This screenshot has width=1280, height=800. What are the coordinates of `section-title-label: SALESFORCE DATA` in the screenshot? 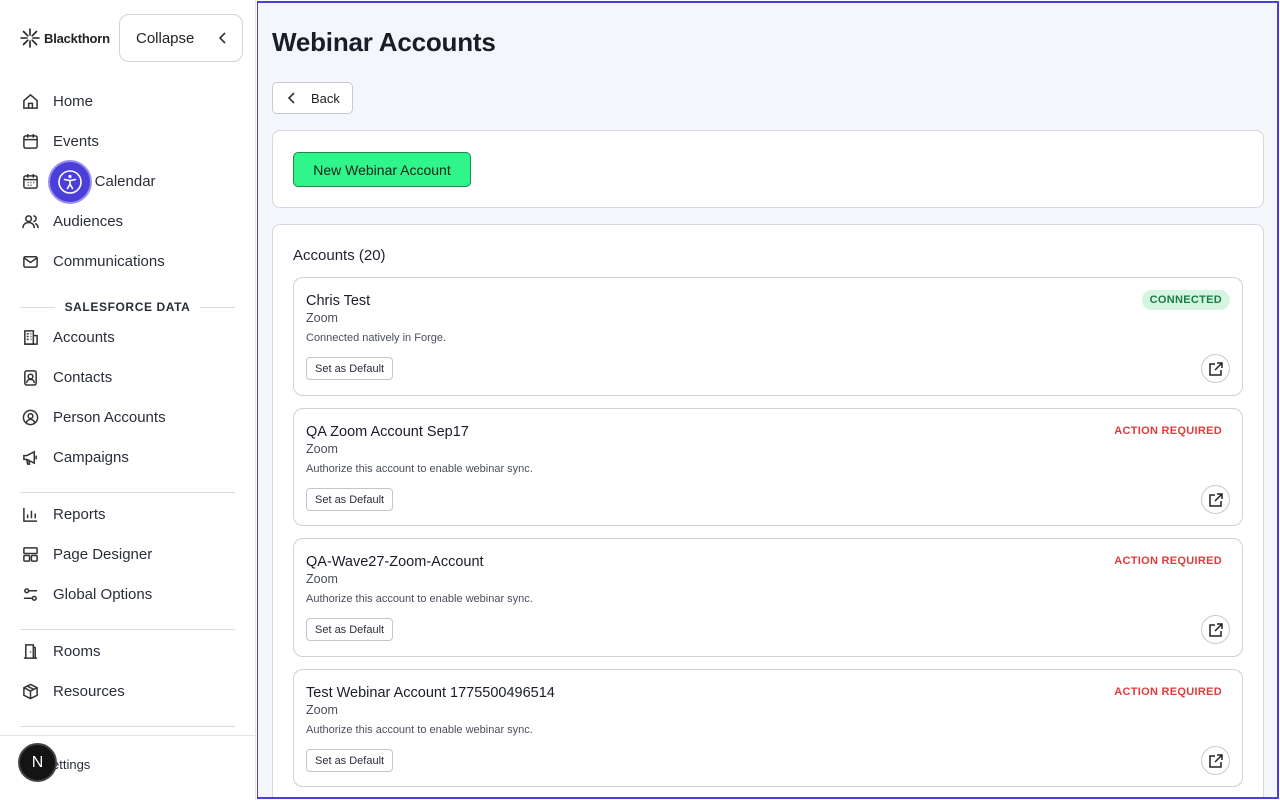 It's located at (127, 307).